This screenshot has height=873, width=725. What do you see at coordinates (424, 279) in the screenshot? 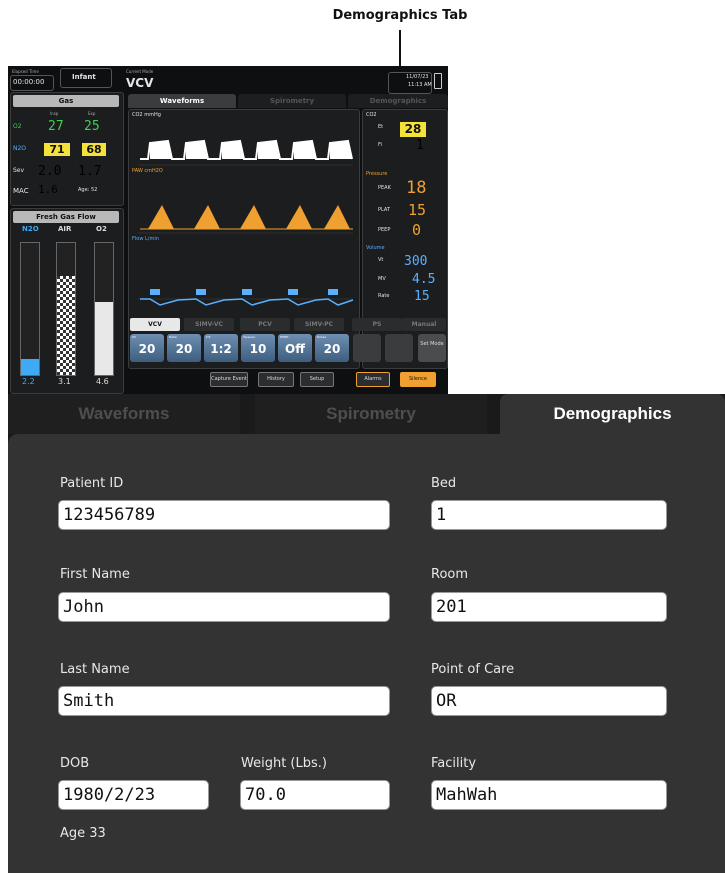
I see `mv-value: 4.5` at bounding box center [424, 279].